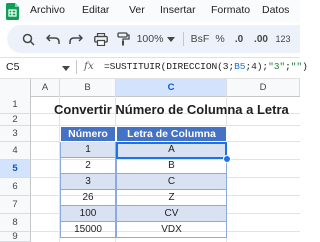  What do you see at coordinates (15, 223) in the screenshot?
I see `row-header-8: 8` at bounding box center [15, 223].